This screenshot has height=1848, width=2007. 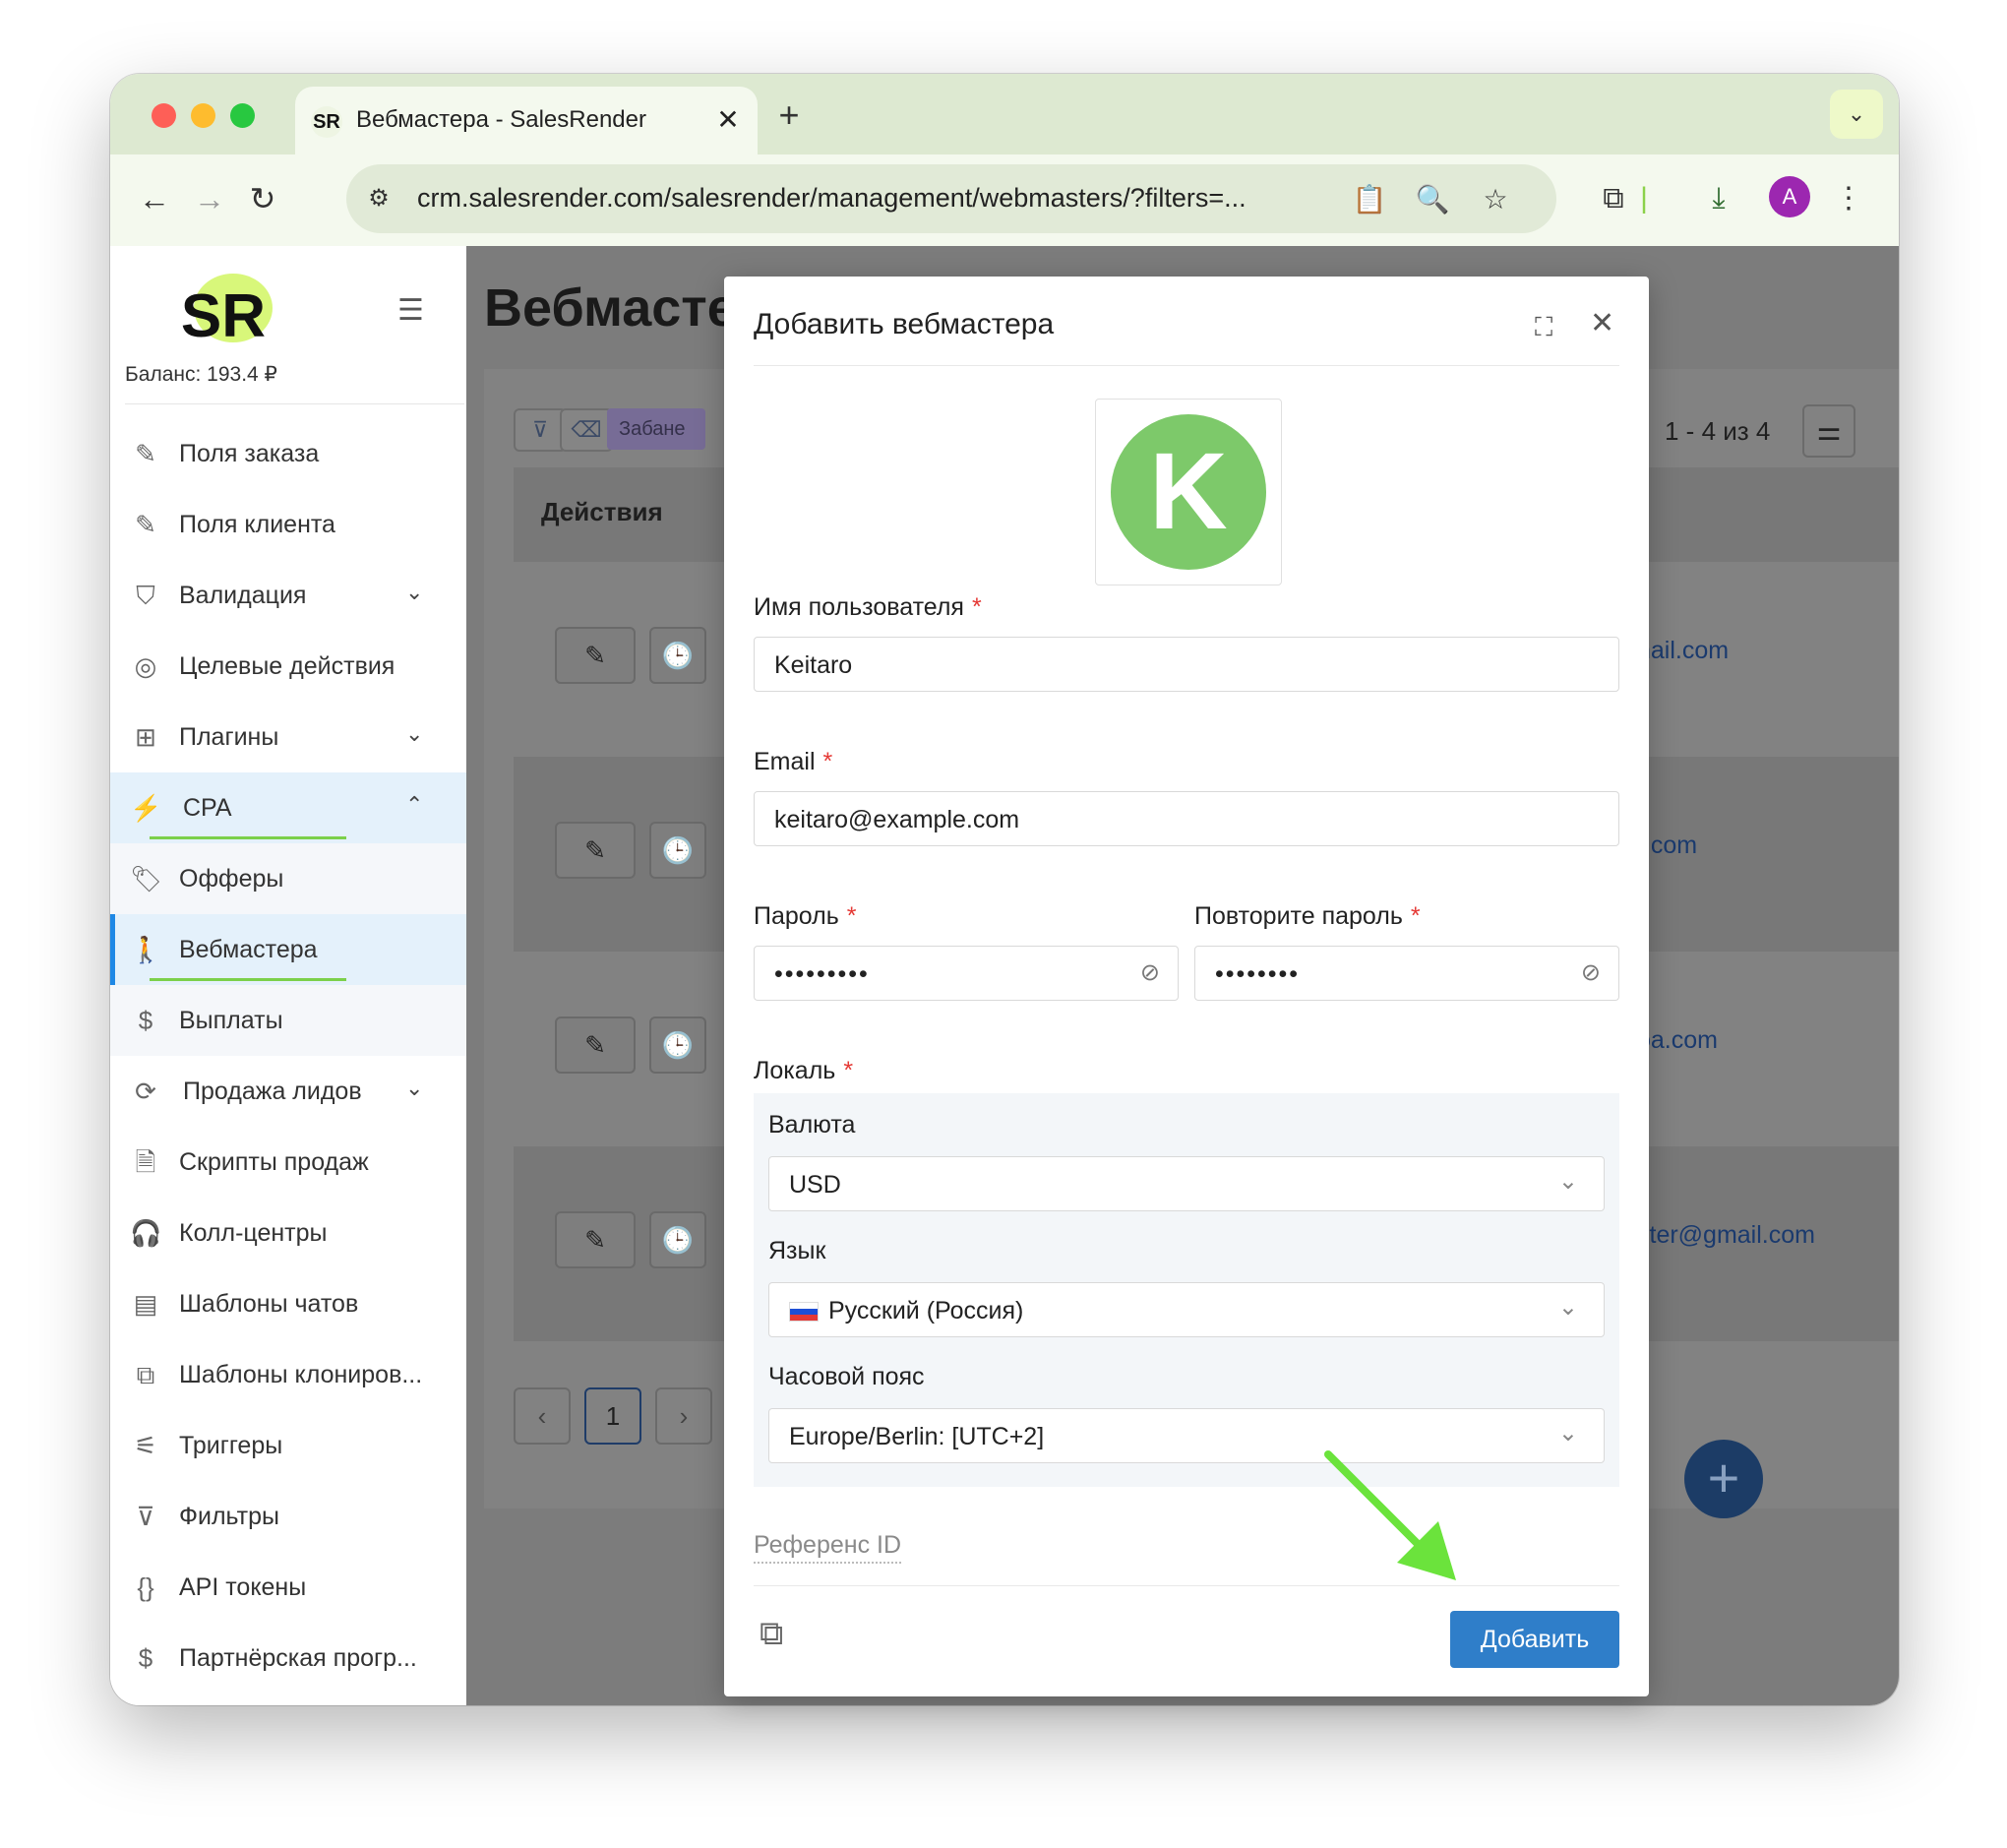 What do you see at coordinates (288, 1091) in the screenshot?
I see `sidebar-item-lead-sales: ⟳ Продажа лидов ⌄` at bounding box center [288, 1091].